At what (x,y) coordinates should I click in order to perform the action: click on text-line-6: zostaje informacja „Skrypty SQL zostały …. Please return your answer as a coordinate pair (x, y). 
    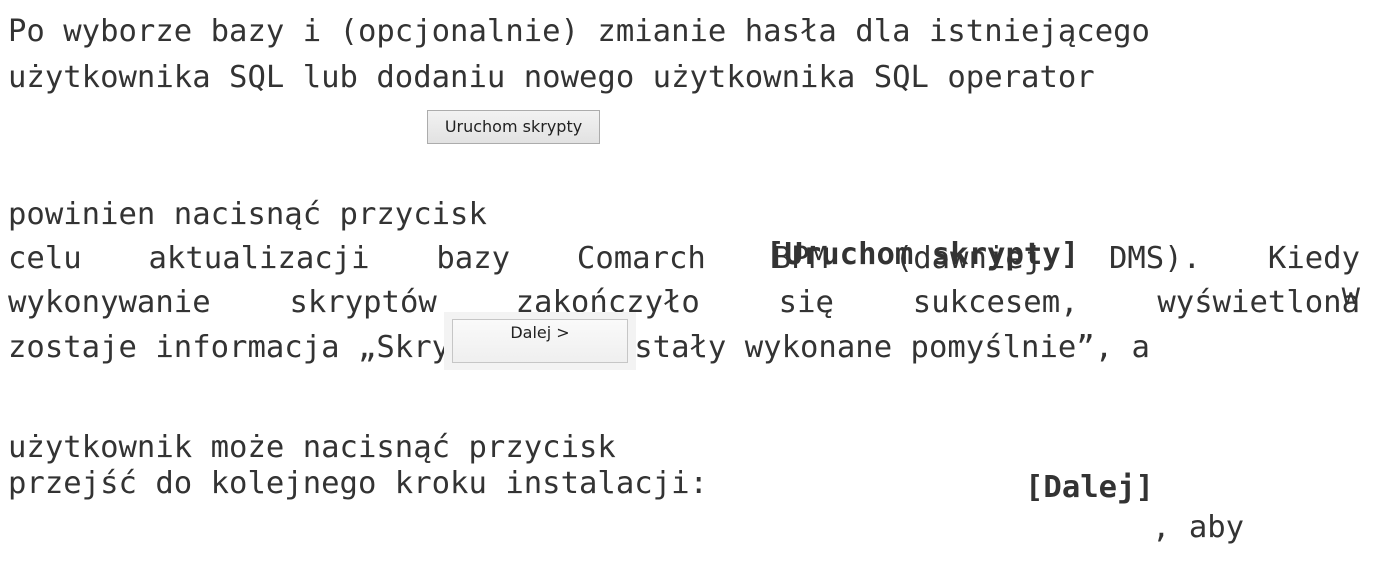
    Looking at the image, I should click on (688, 326).